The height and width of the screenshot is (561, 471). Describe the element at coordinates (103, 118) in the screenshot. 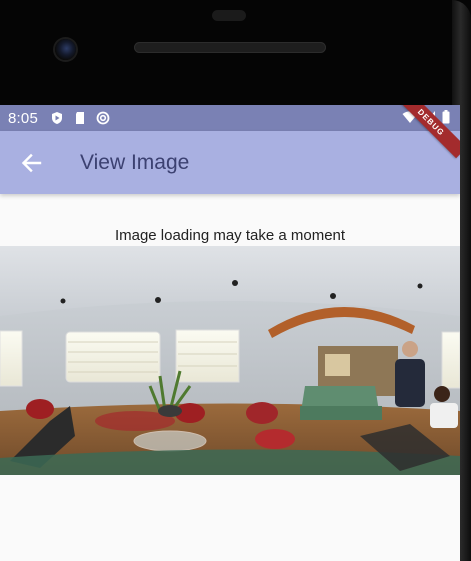

I see `sync-icon` at that location.